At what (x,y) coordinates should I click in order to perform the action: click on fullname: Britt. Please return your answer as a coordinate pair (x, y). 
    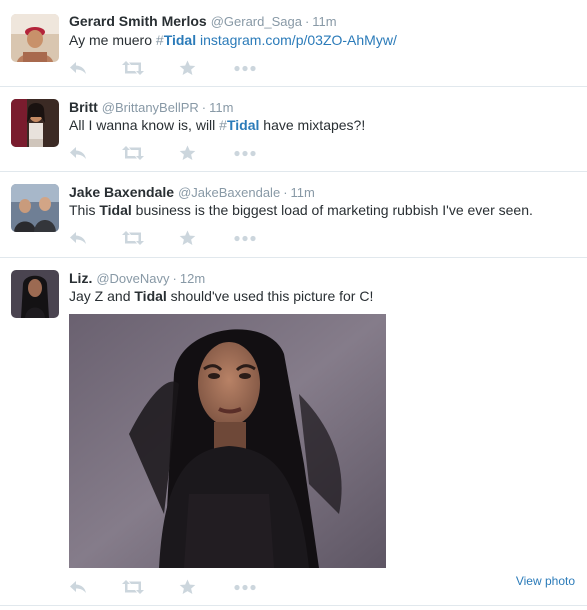
    Looking at the image, I should click on (83, 107).